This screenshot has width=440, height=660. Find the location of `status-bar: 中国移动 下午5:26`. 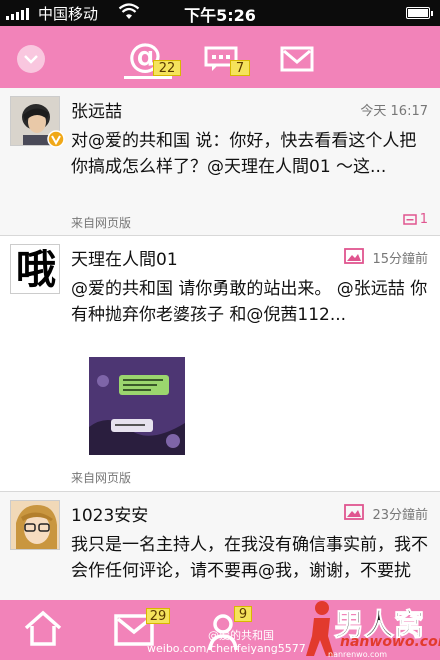

status-bar: 中国移动 下午5:26 is located at coordinates (220, 13).